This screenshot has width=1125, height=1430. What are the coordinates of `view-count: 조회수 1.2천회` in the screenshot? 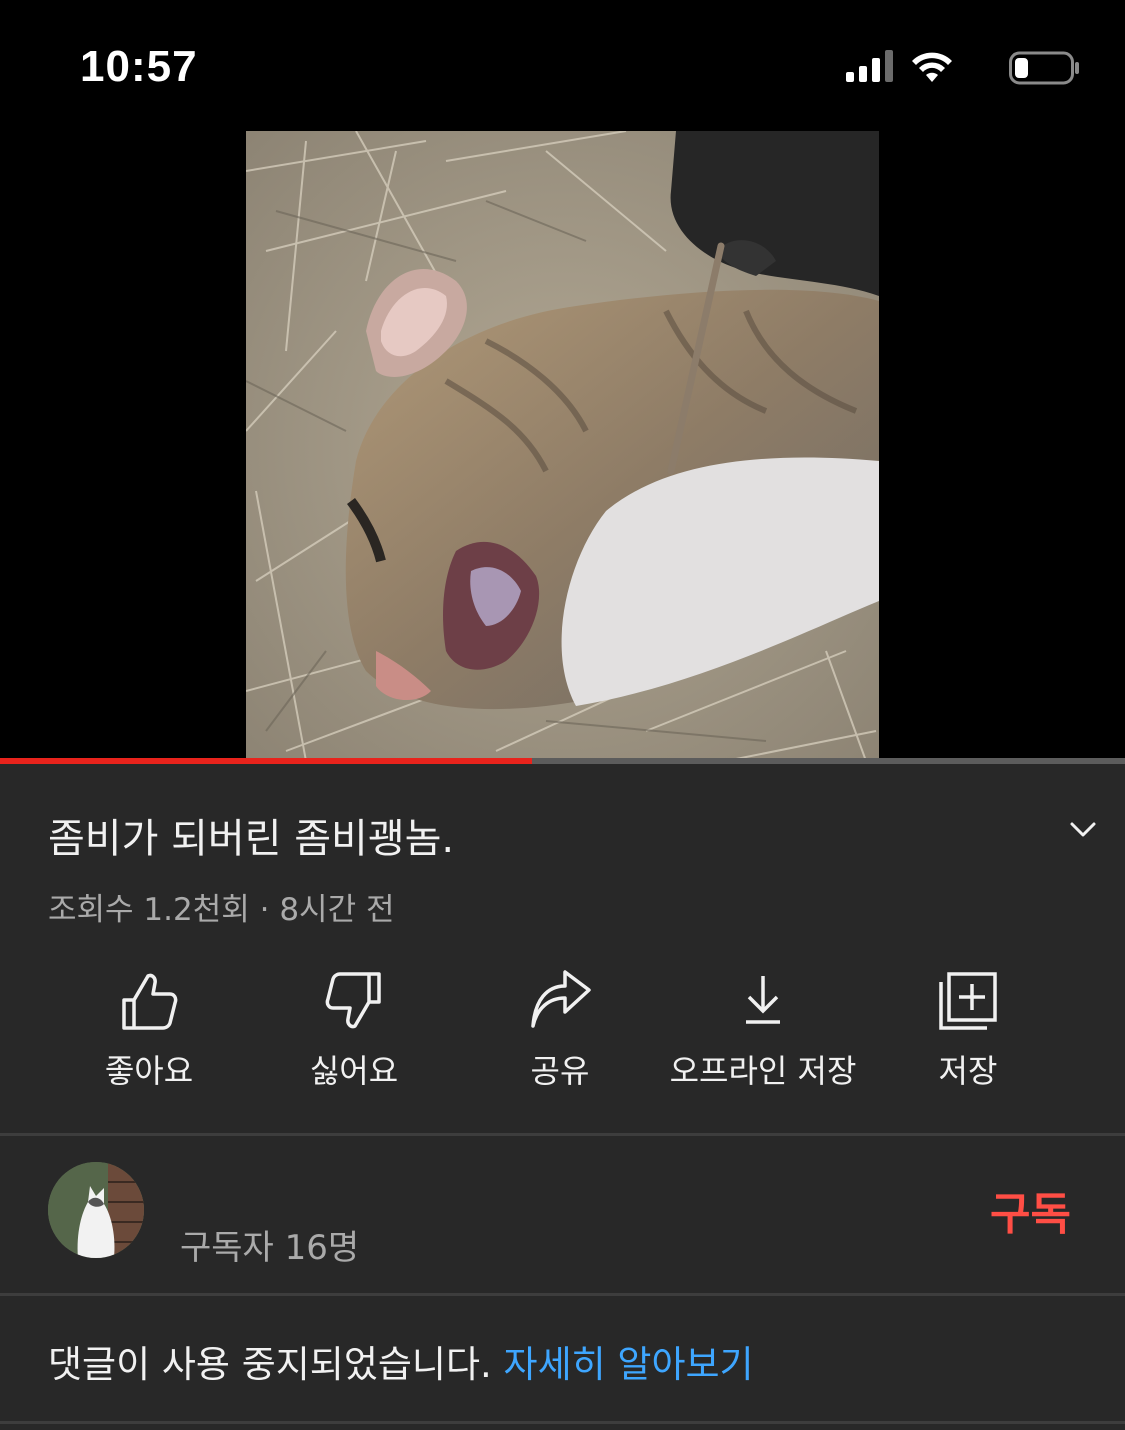 It's located at (149, 910).